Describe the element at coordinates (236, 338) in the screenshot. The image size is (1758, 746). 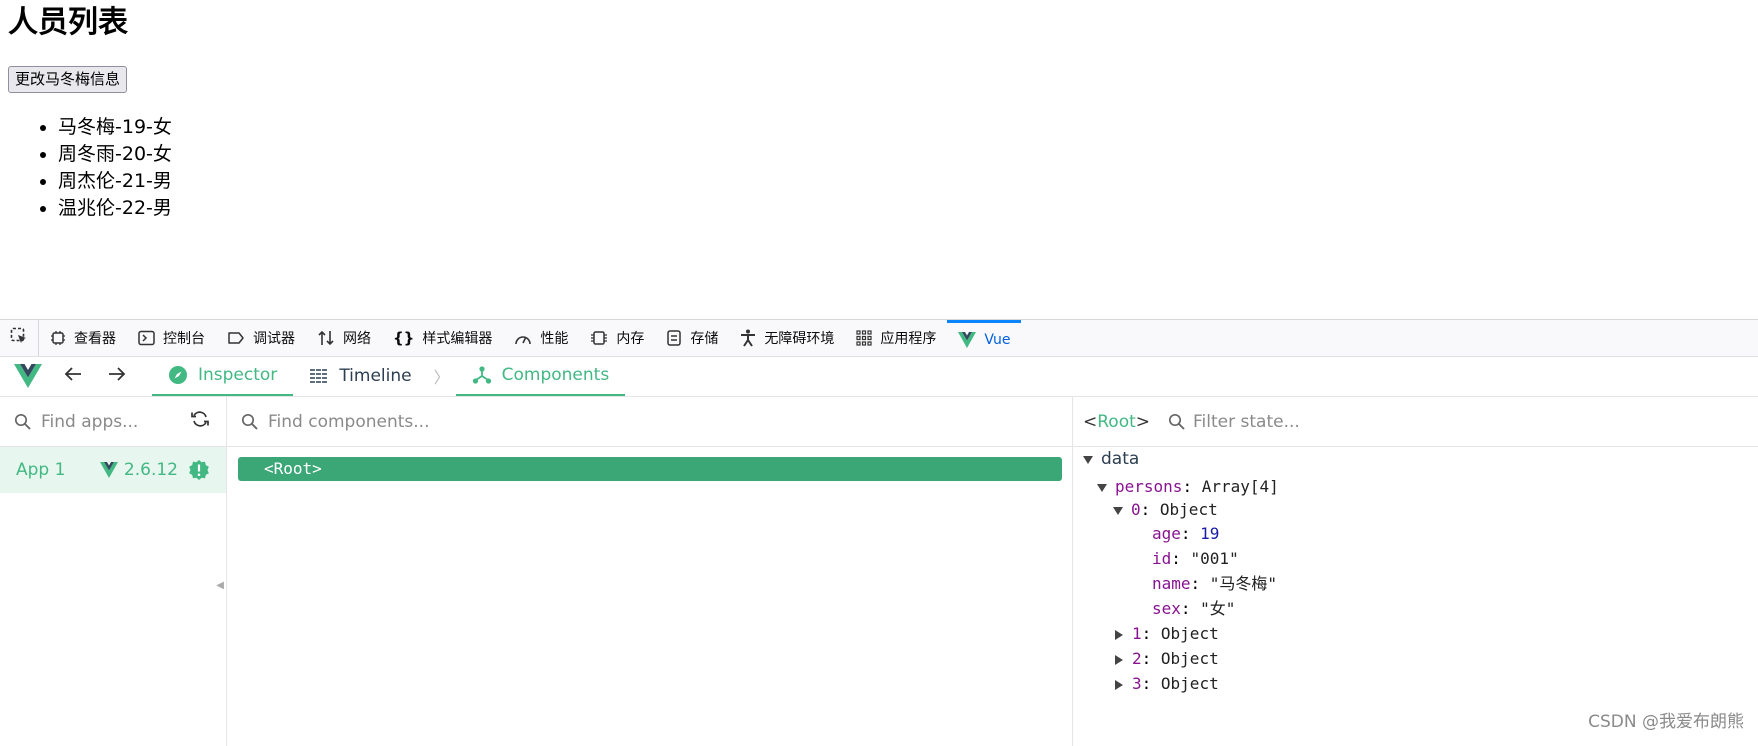
I see `debugger-icon` at that location.